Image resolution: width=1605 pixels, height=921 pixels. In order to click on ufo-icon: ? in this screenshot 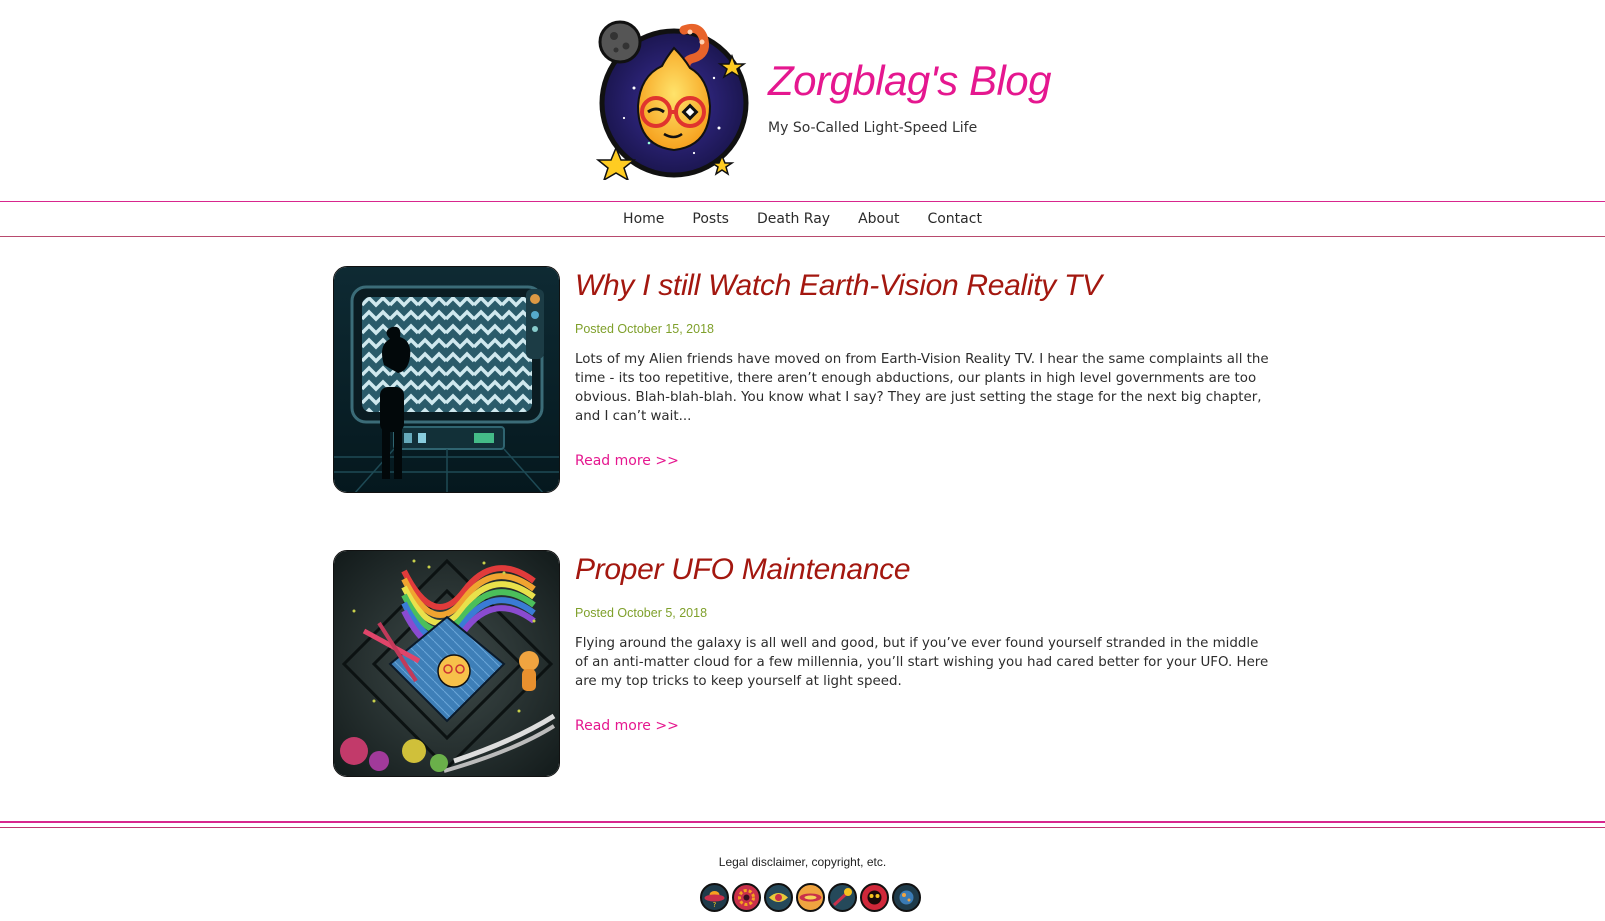, I will do `click(714, 897)`.